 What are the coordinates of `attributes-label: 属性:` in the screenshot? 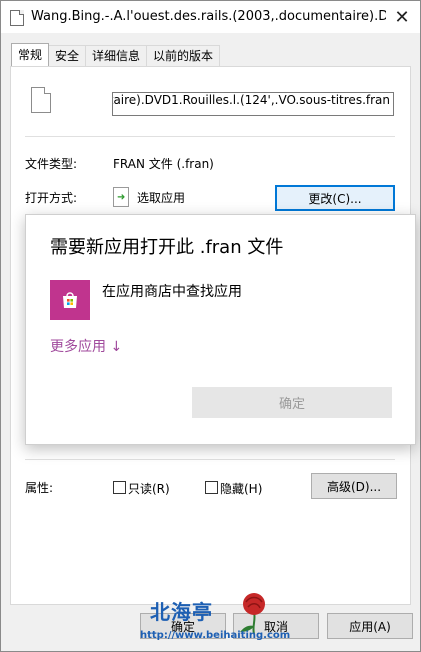 It's located at (39, 488).